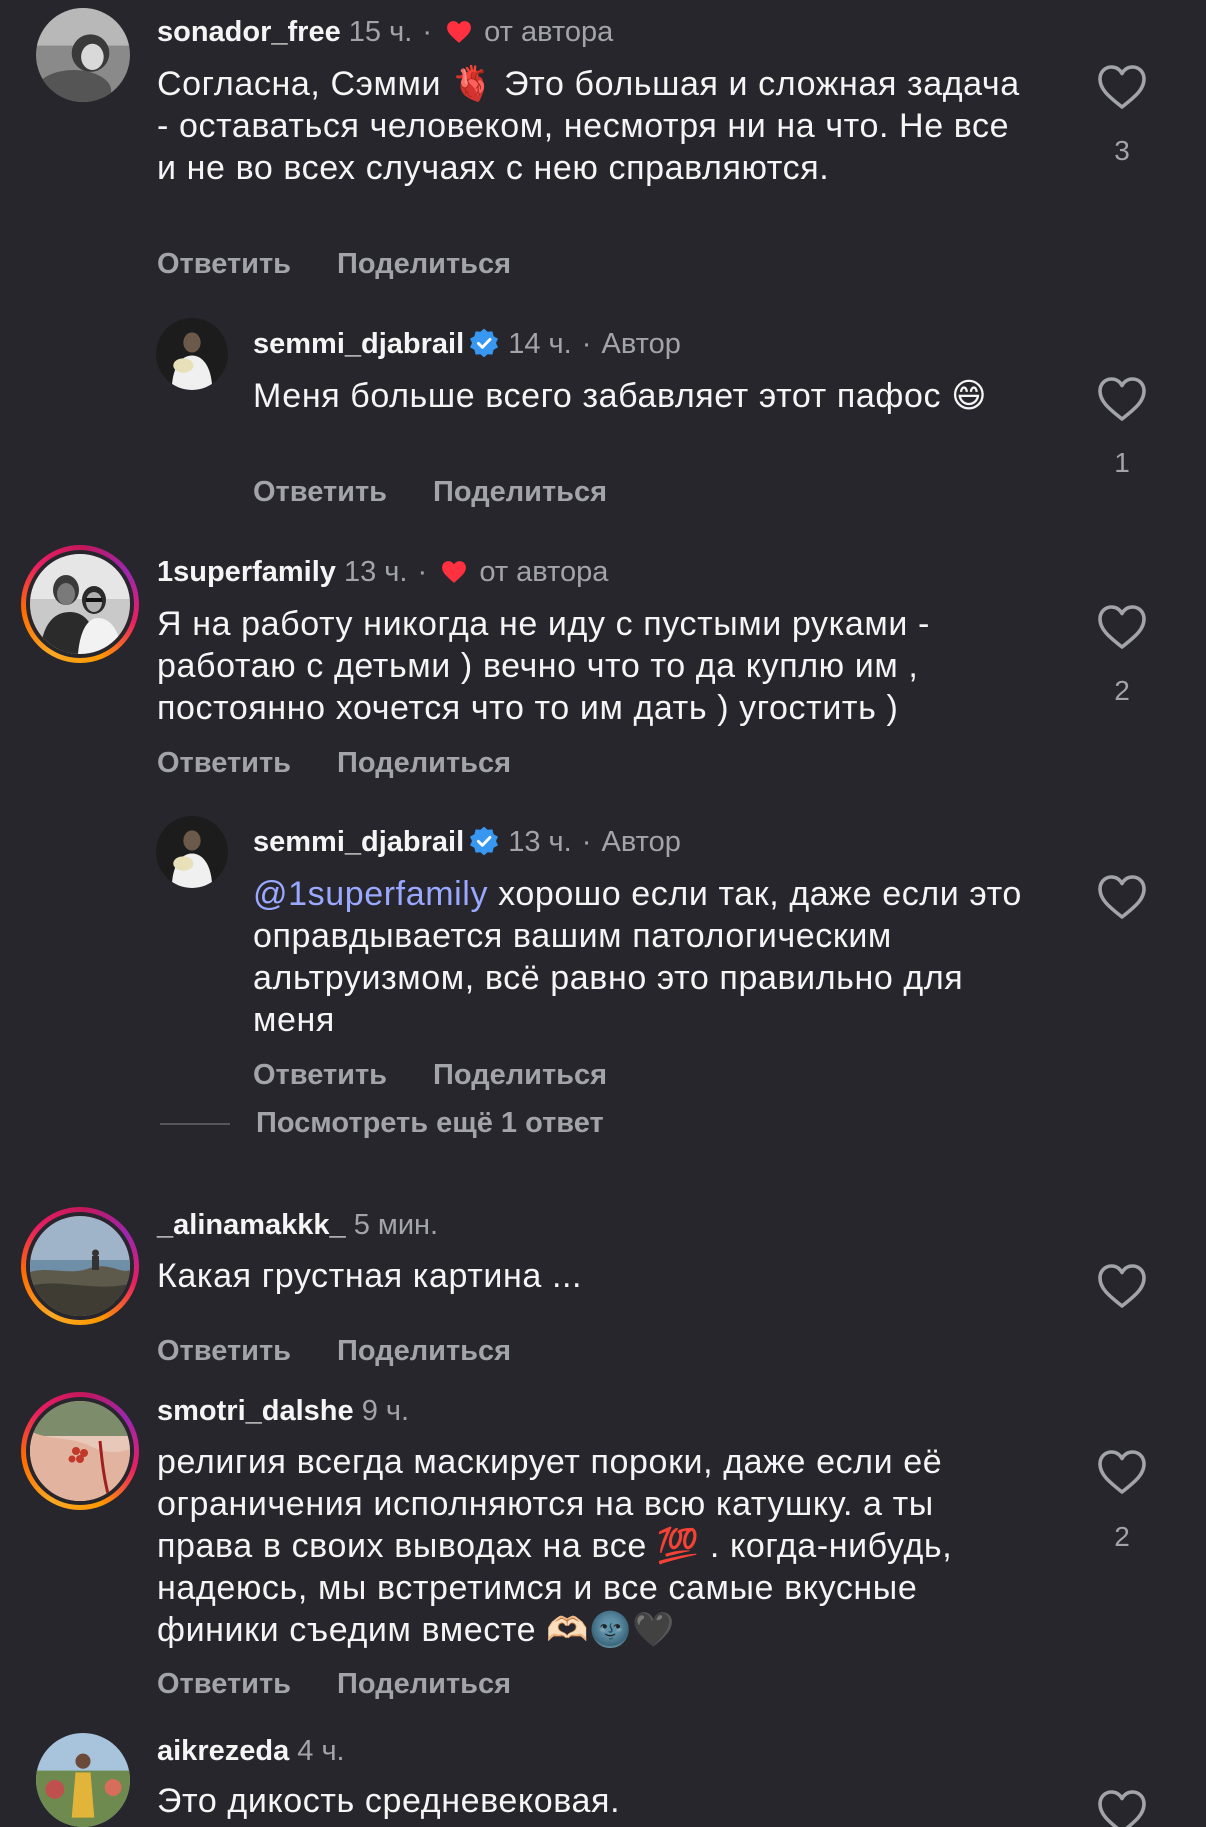 The width and height of the screenshot is (1206, 1827). Describe the element at coordinates (246, 572) in the screenshot. I see `comment-username: 1superfamily` at that location.